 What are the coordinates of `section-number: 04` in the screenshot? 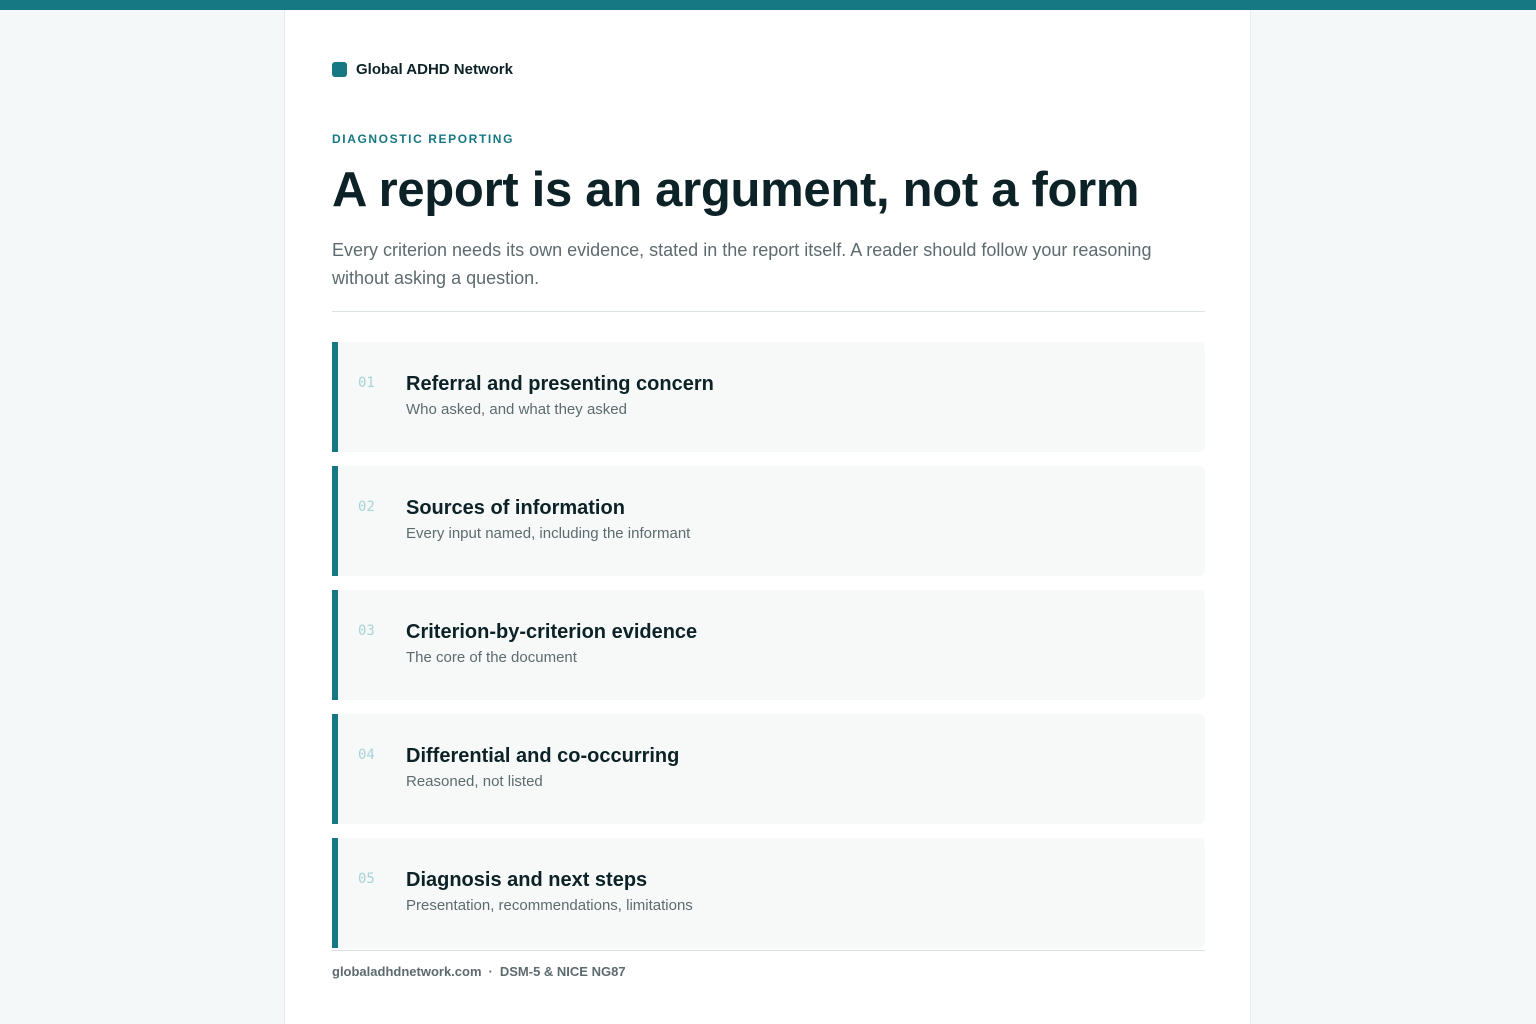 It's located at (366, 755).